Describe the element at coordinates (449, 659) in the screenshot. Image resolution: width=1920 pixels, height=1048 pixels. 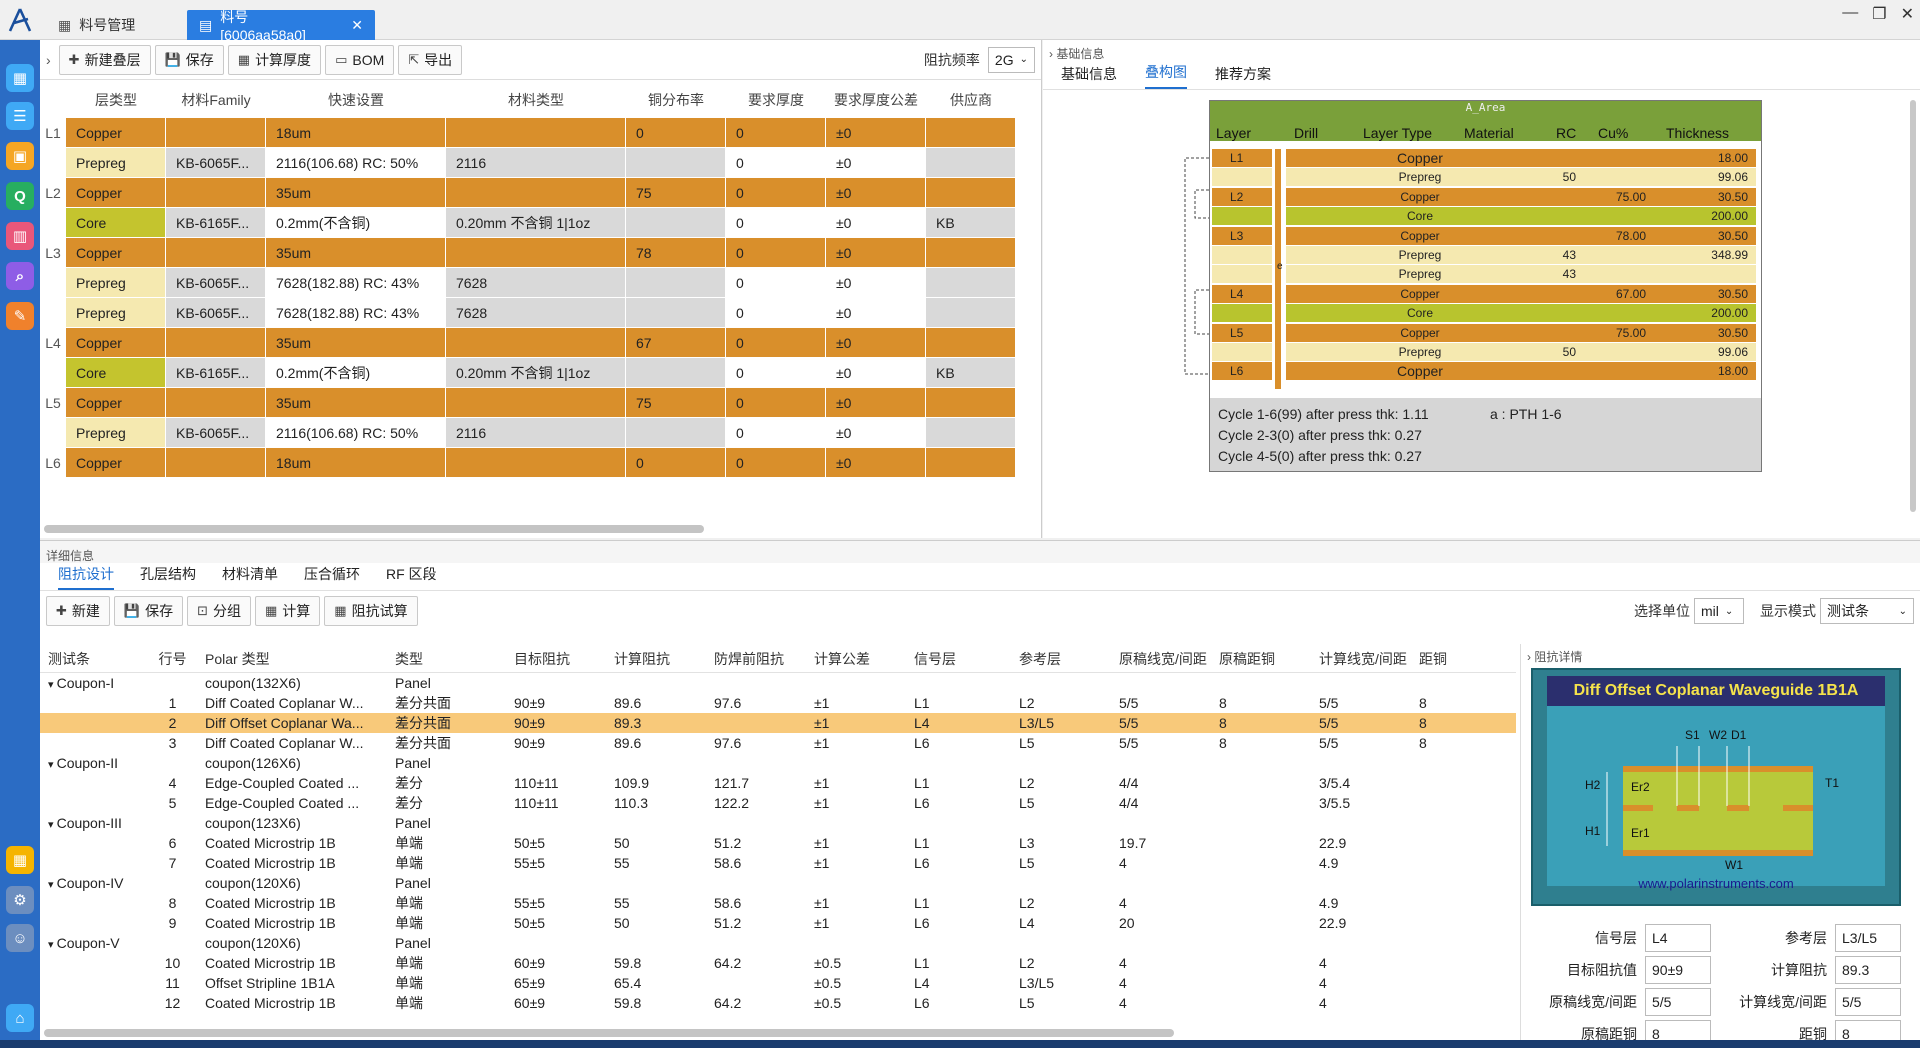
I see `imp-col-header: 类型` at that location.